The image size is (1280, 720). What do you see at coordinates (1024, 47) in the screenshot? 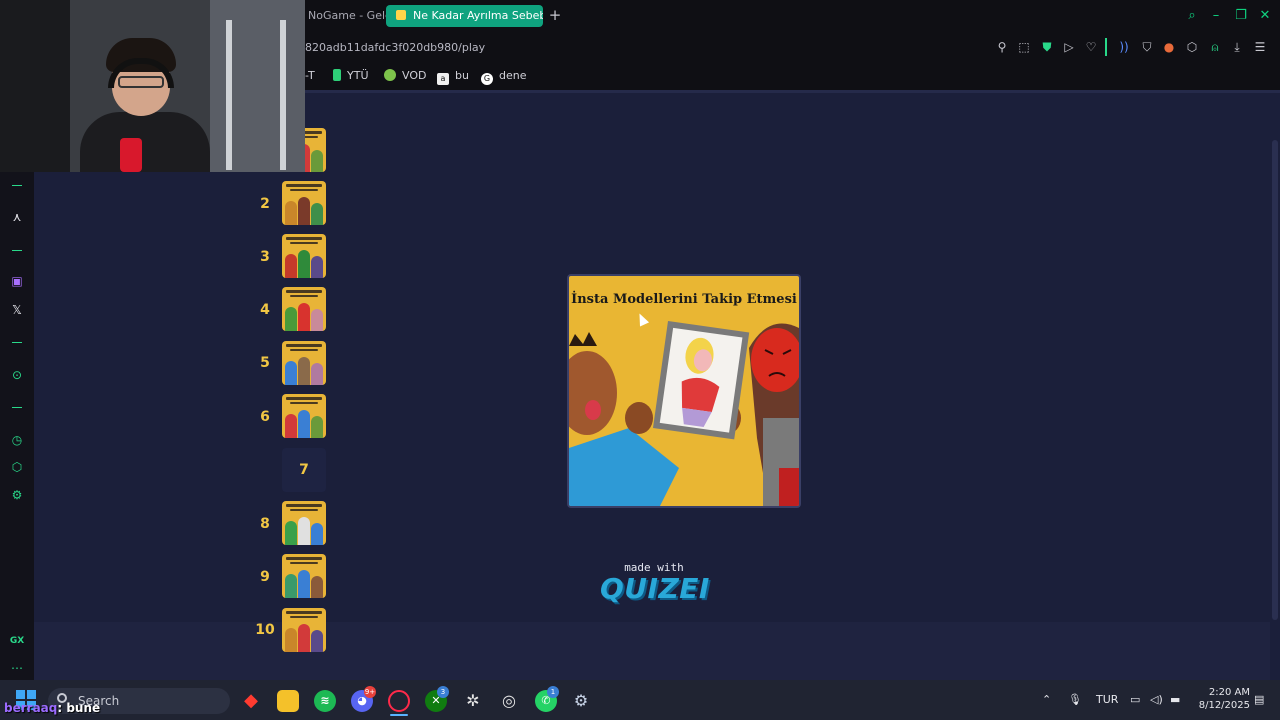
I see `snapshot-icon: ⬚` at bounding box center [1024, 47].